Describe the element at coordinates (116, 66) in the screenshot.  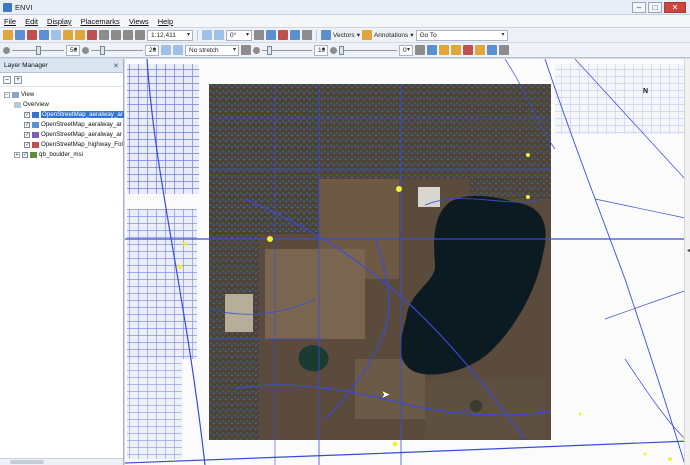
I see `close-panel-icon: ✕` at that location.